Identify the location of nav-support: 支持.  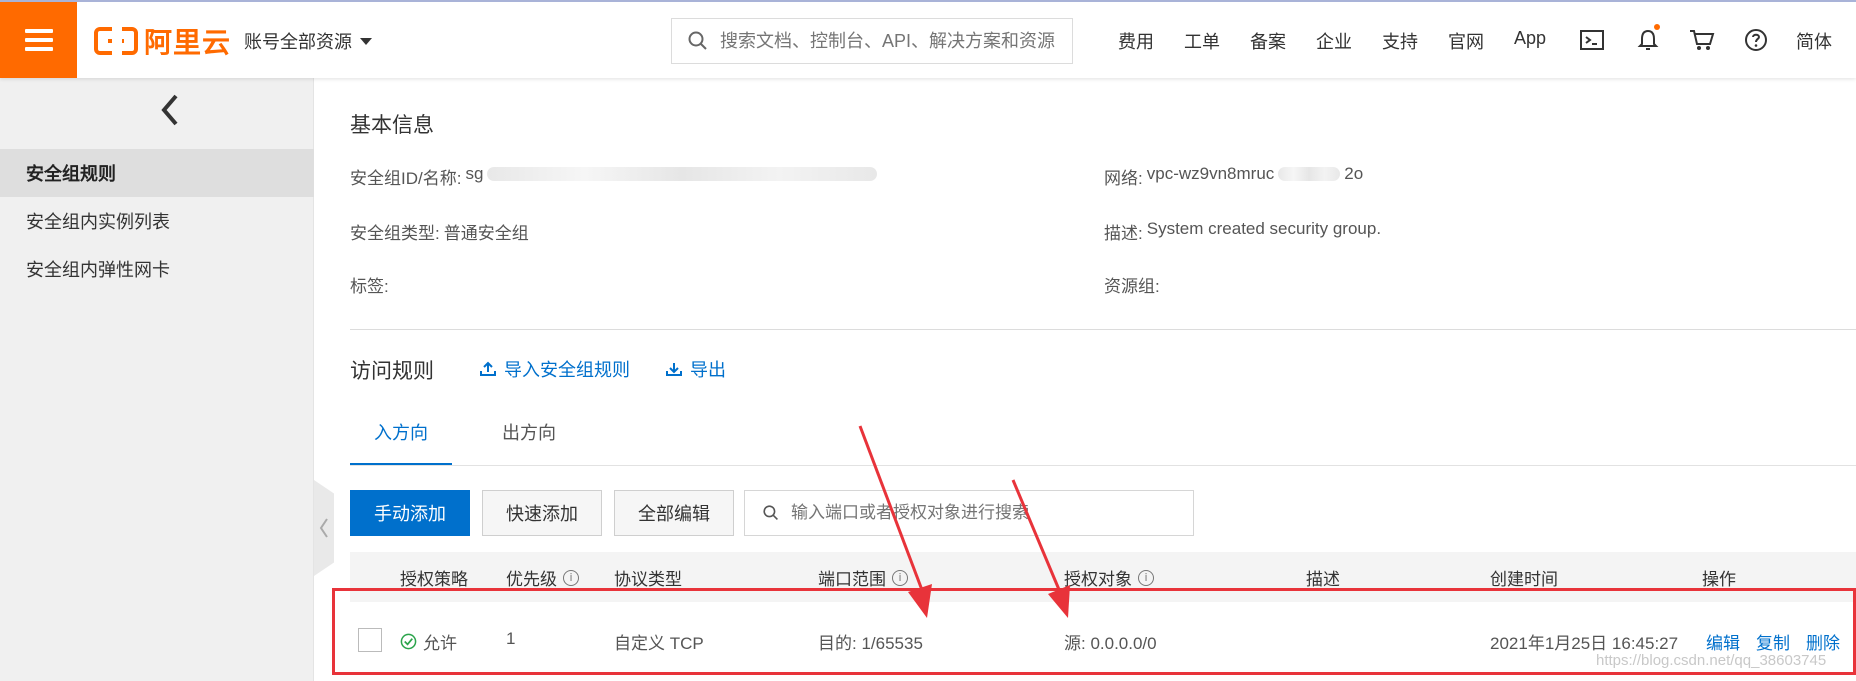
(1400, 41).